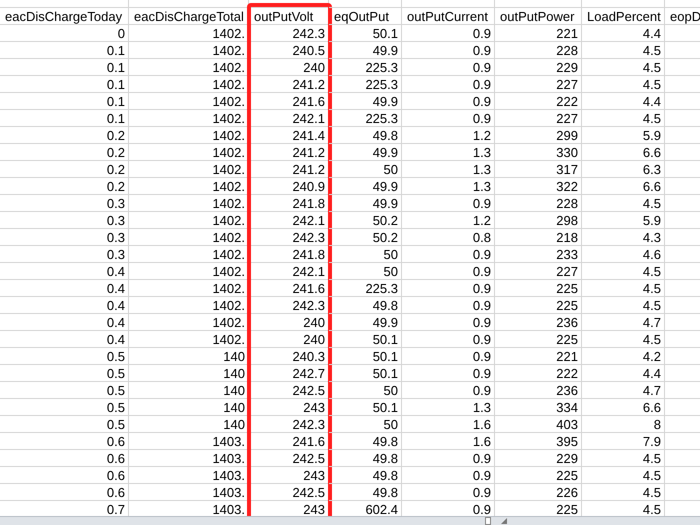 This screenshot has width=700, height=525. Describe the element at coordinates (115, 152) in the screenshot. I see `table-cell: 0.2` at that location.